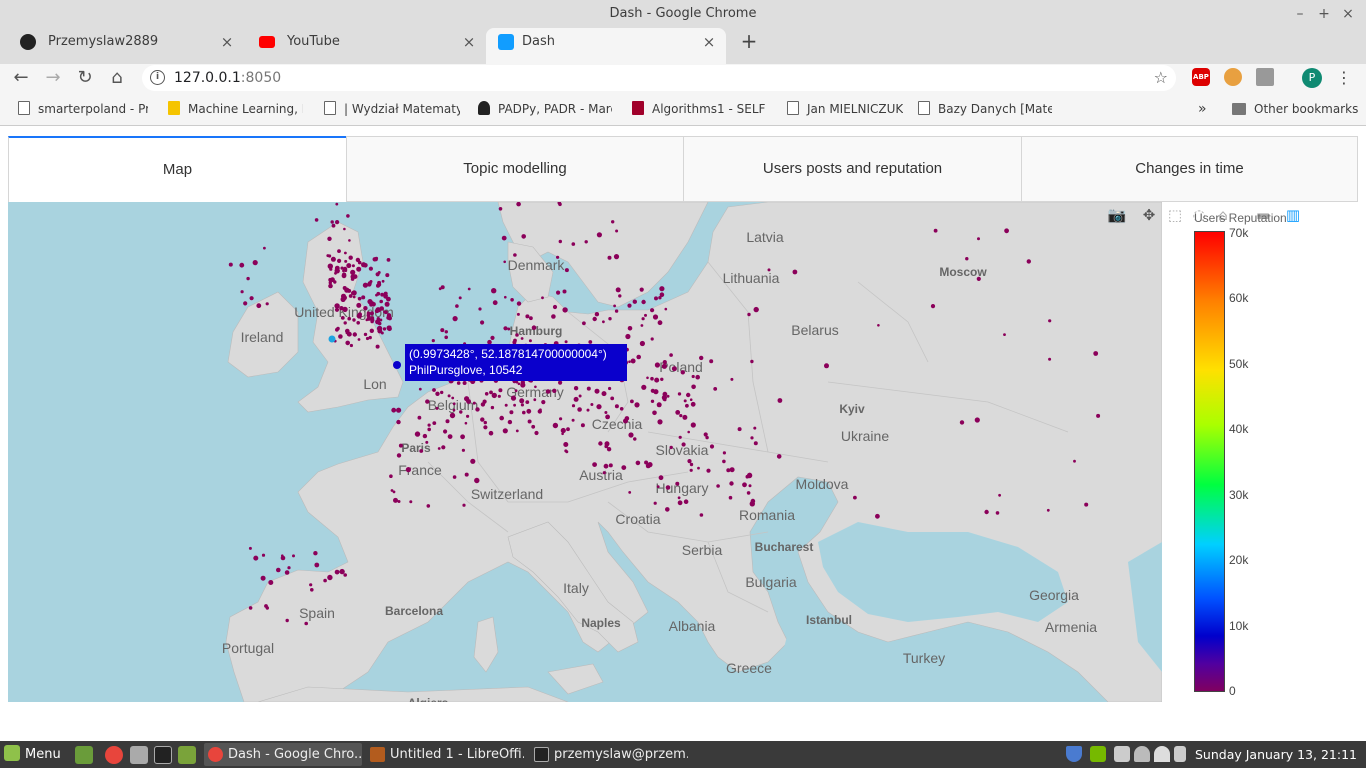 The image size is (1366, 768). What do you see at coordinates (606, 46) in the screenshot?
I see `browser-tab-dash: Dash ×` at bounding box center [606, 46].